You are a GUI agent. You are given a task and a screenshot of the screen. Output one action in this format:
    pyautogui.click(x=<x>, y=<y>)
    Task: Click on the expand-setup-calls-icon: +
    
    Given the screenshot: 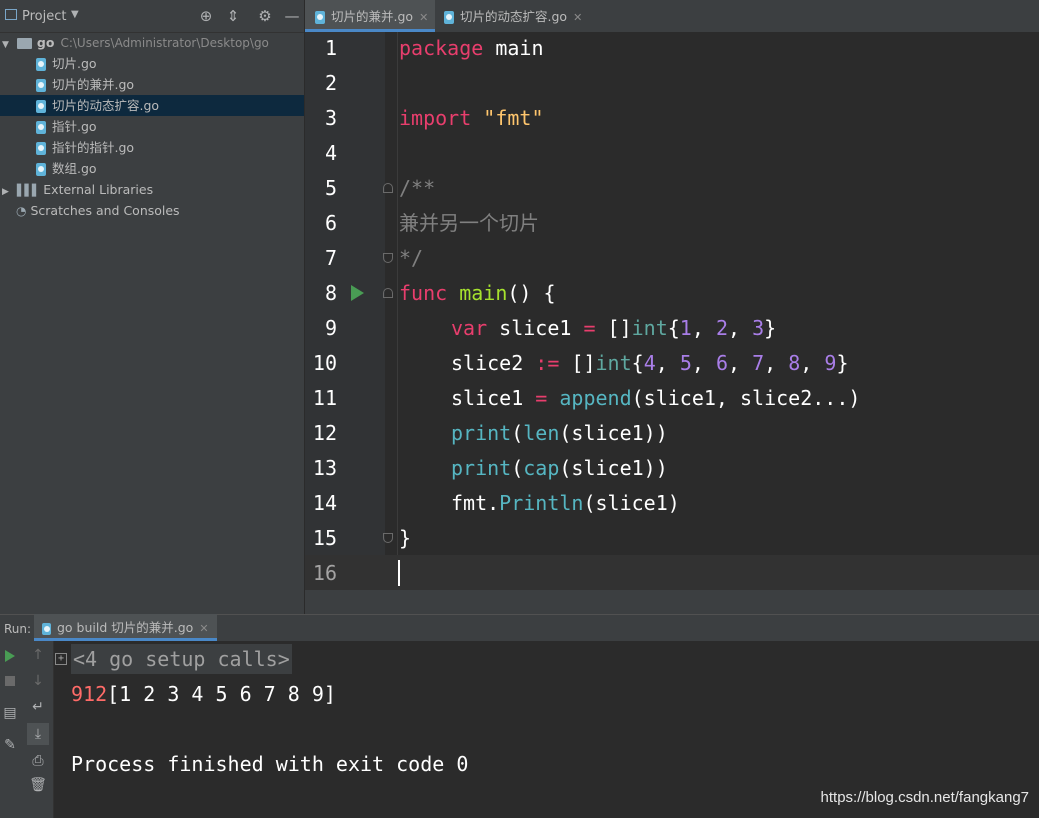 What is the action you would take?
    pyautogui.click(x=61, y=659)
    